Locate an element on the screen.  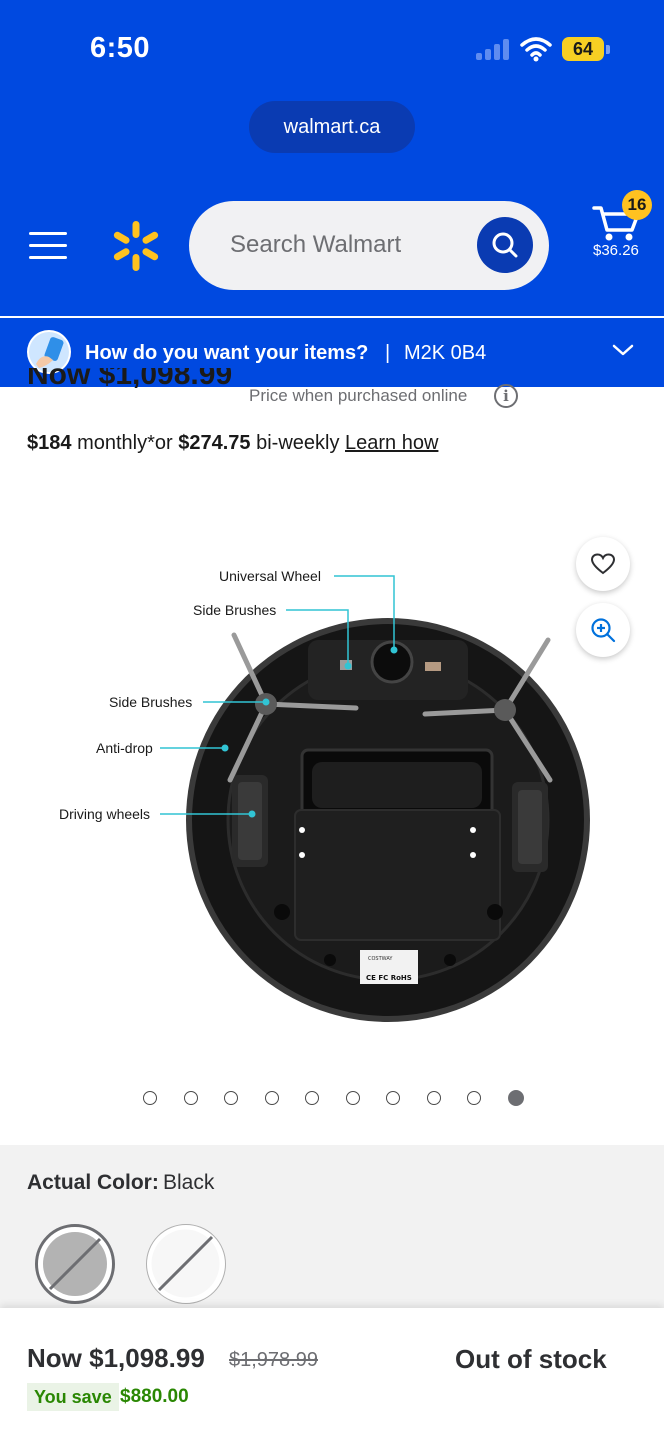
favorite-button is located at coordinates (603, 564).